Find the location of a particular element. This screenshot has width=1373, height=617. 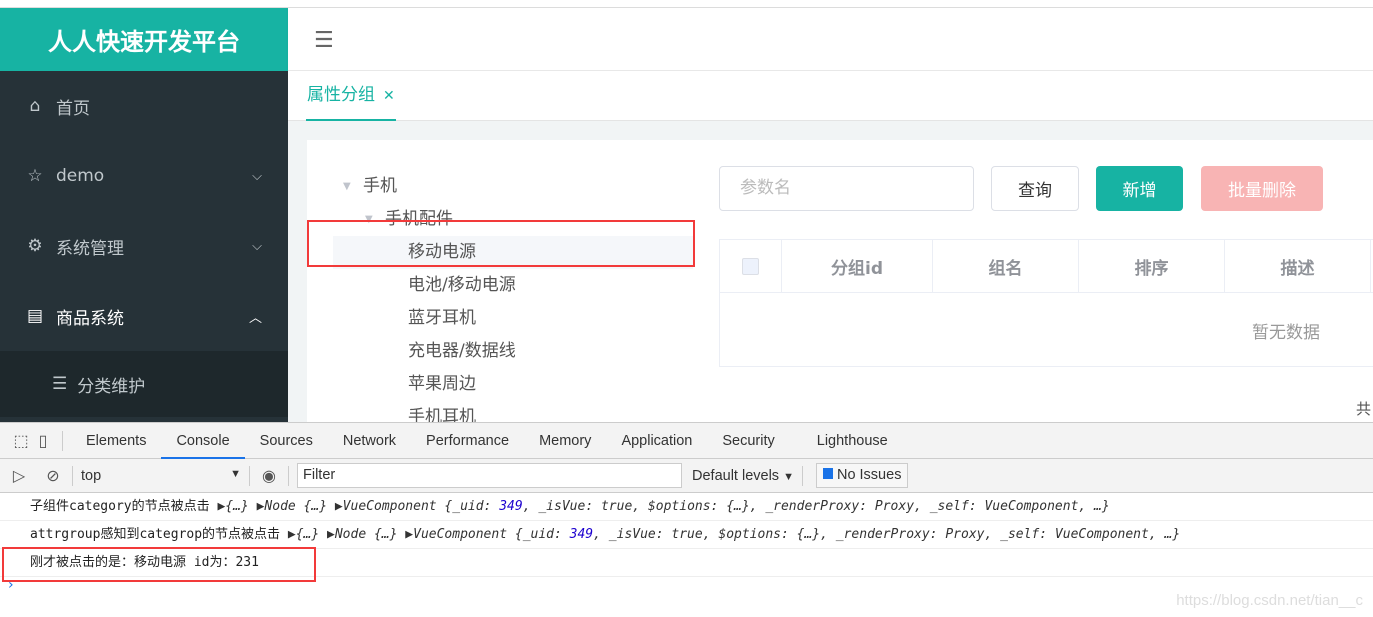

pagination-total: 共 is located at coordinates (1363, 409).